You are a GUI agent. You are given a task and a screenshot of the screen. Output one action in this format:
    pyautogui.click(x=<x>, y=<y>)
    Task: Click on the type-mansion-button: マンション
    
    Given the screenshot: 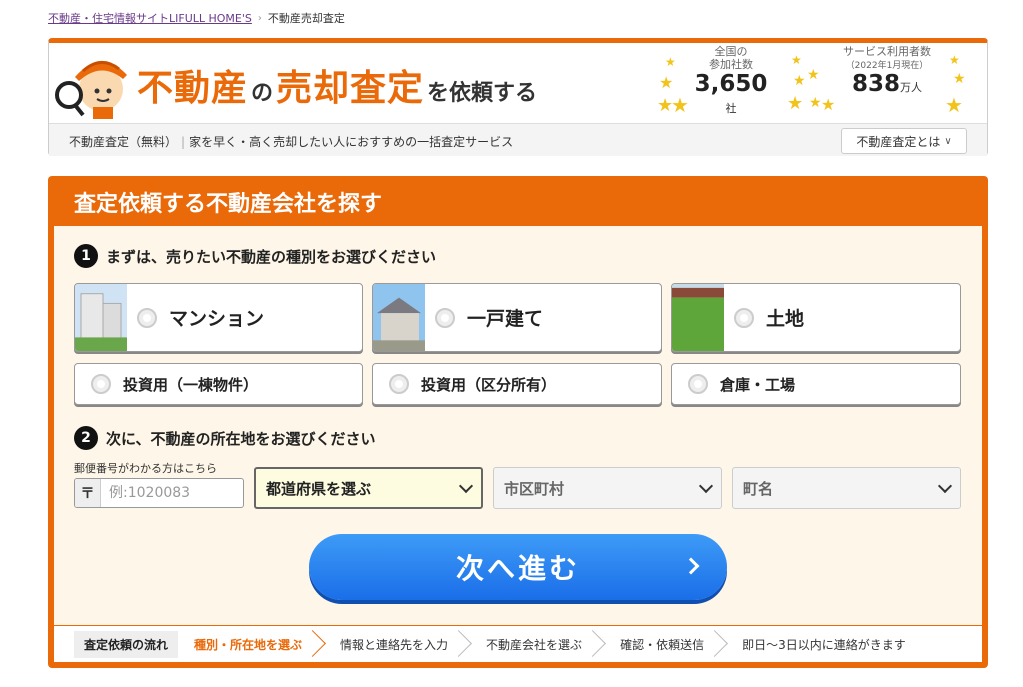 What is the action you would take?
    pyautogui.click(x=218, y=317)
    